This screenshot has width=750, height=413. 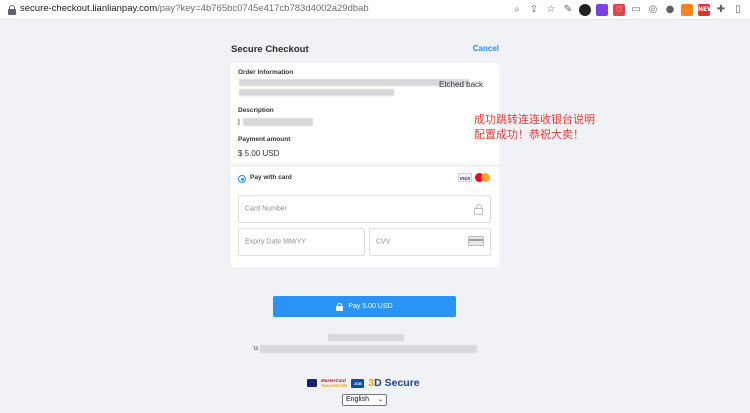 I want to click on card-number-placeholder: Card Number, so click(x=266, y=209).